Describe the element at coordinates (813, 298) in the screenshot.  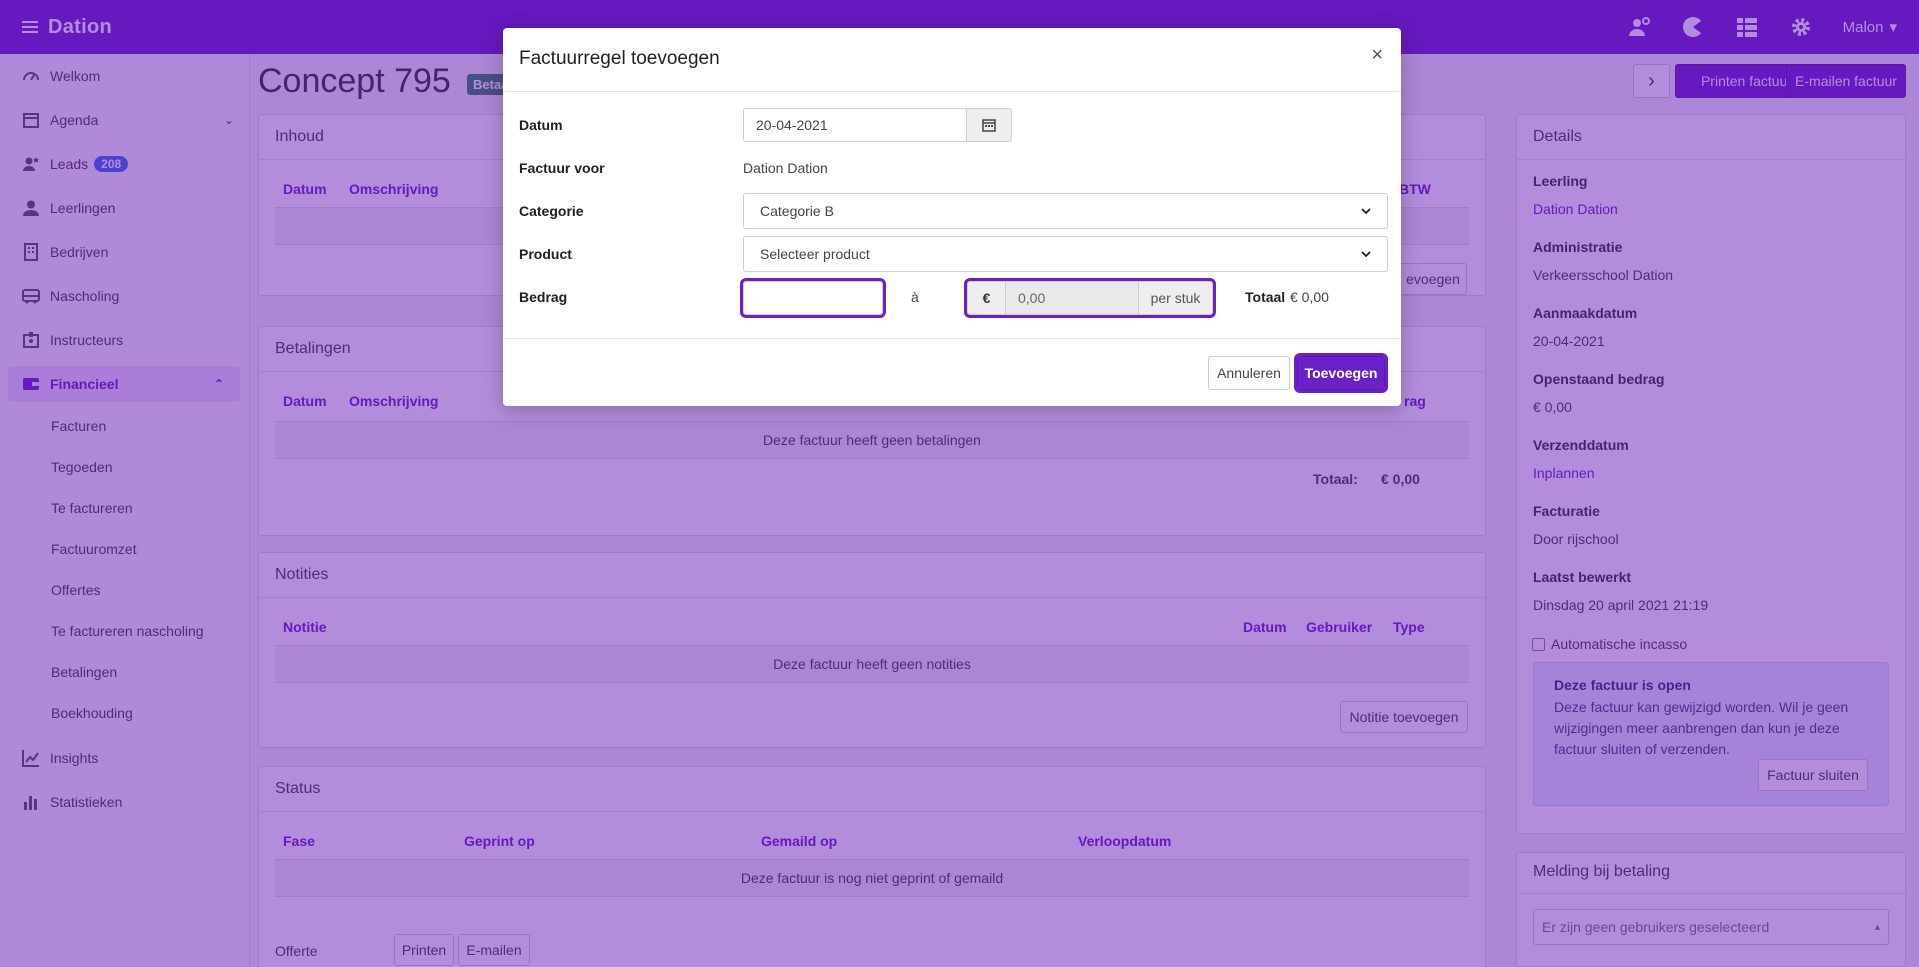
I see `quantity-input` at that location.